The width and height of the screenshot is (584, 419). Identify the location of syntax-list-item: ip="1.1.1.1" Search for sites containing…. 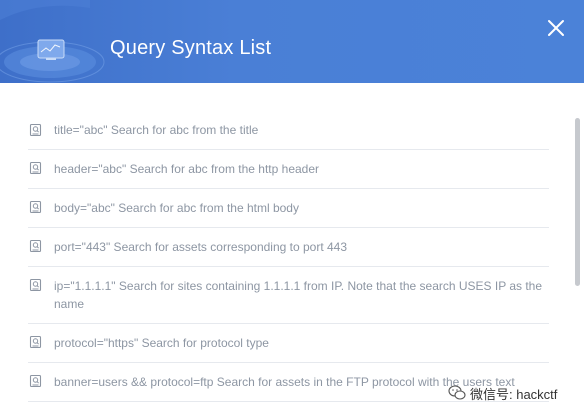
(288, 295).